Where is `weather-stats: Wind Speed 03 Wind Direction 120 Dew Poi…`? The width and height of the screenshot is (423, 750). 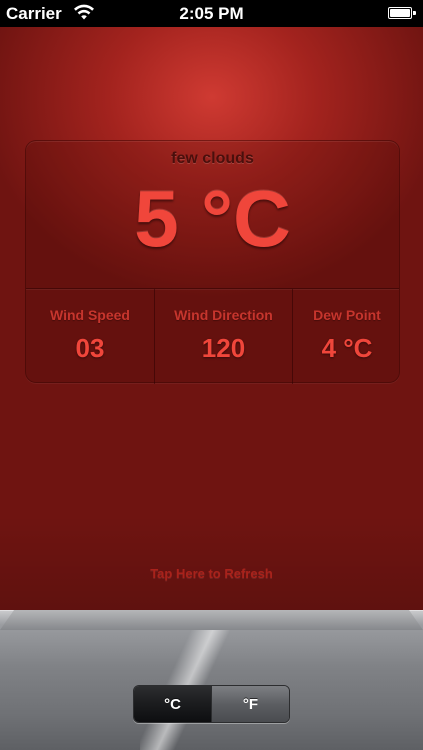 weather-stats: Wind Speed 03 Wind Direction 120 Dew Poi… is located at coordinates (213, 336).